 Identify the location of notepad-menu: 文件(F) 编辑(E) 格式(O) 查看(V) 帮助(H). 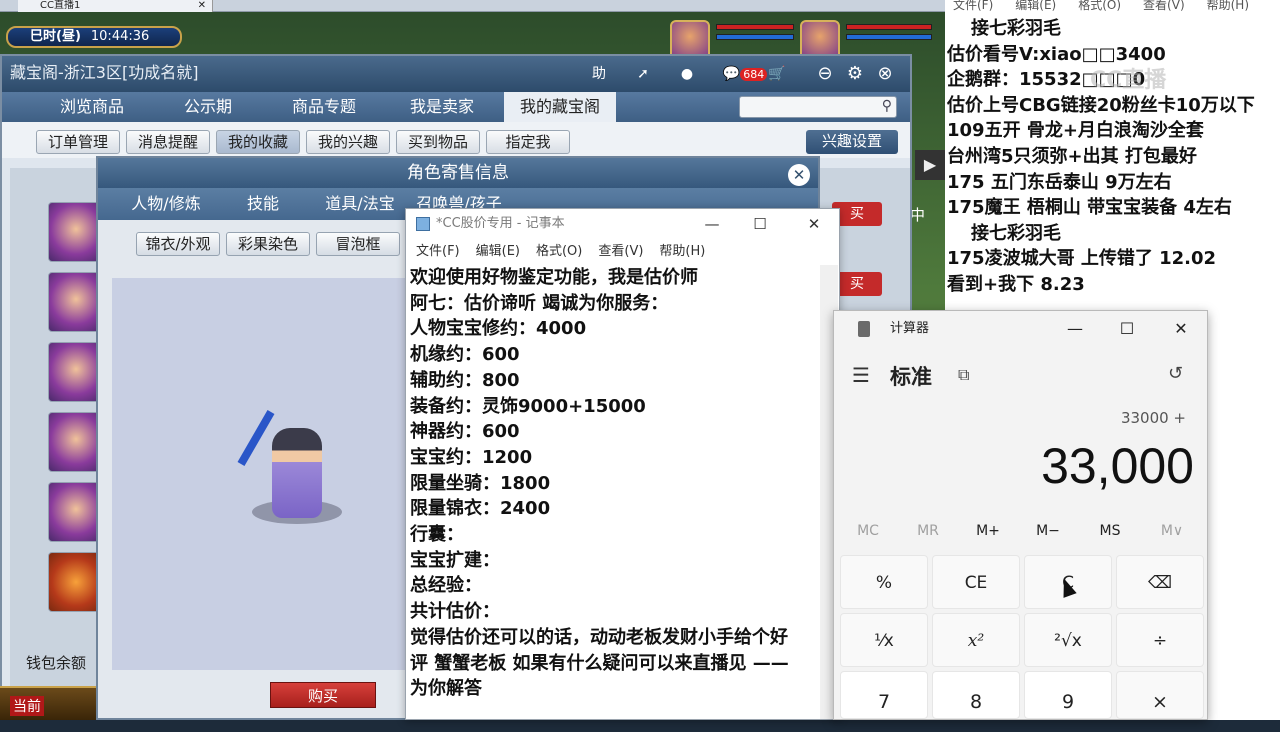
(622, 252).